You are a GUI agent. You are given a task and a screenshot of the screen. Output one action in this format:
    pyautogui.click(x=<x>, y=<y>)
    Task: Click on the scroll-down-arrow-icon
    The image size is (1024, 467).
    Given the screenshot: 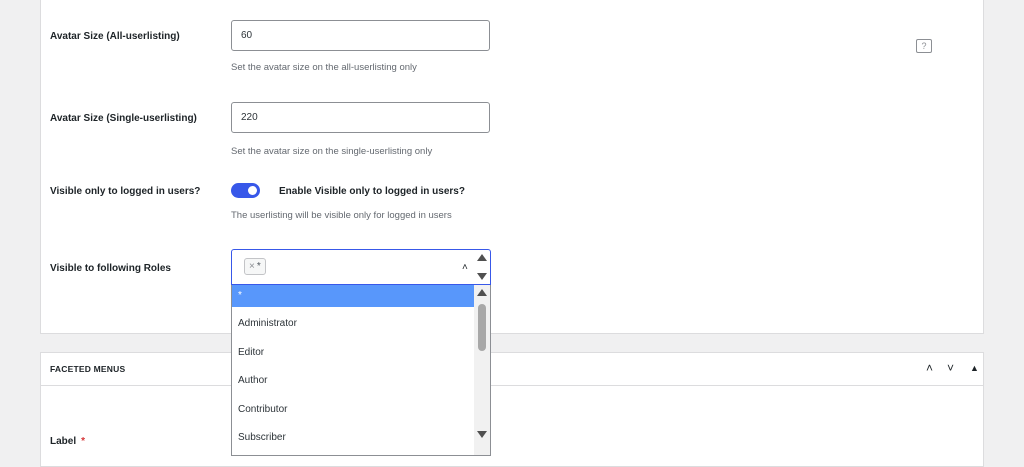 What is the action you would take?
    pyautogui.click(x=482, y=434)
    